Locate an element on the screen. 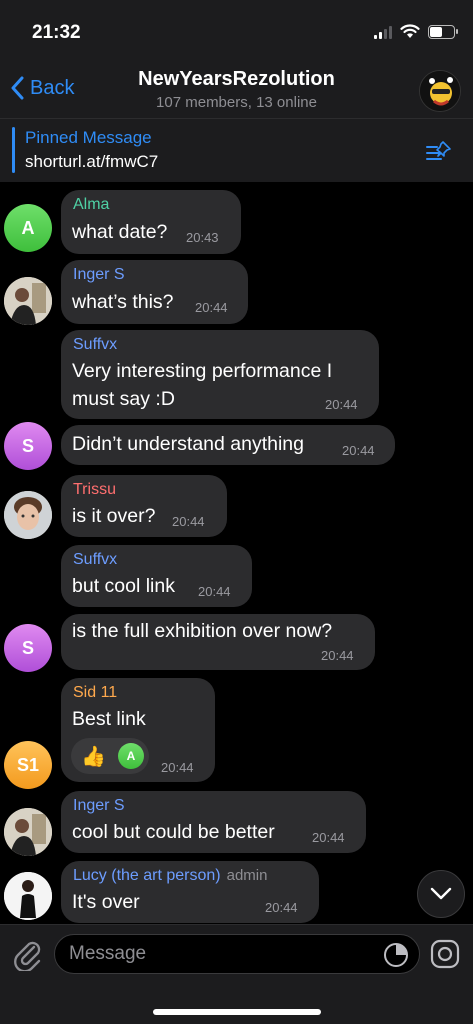 The width and height of the screenshot is (473, 1024). message-time: 20:43 is located at coordinates (202, 237).